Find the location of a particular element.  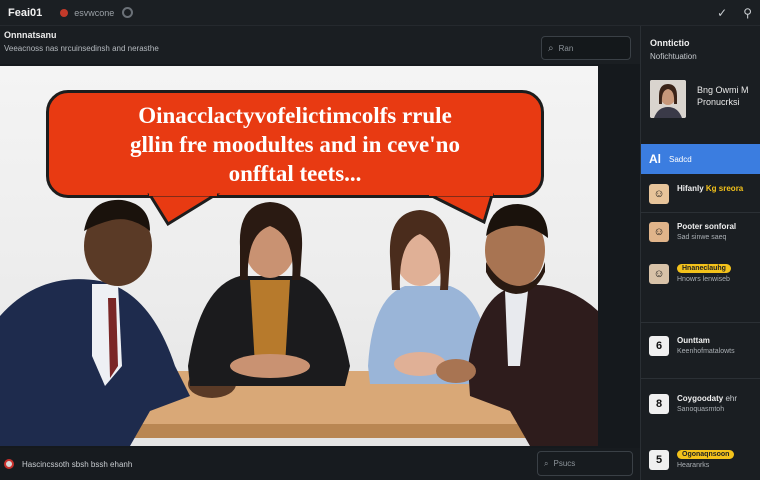

sidebar-item-subtitle: Keenhofmatalowts is located at coordinates (706, 351).